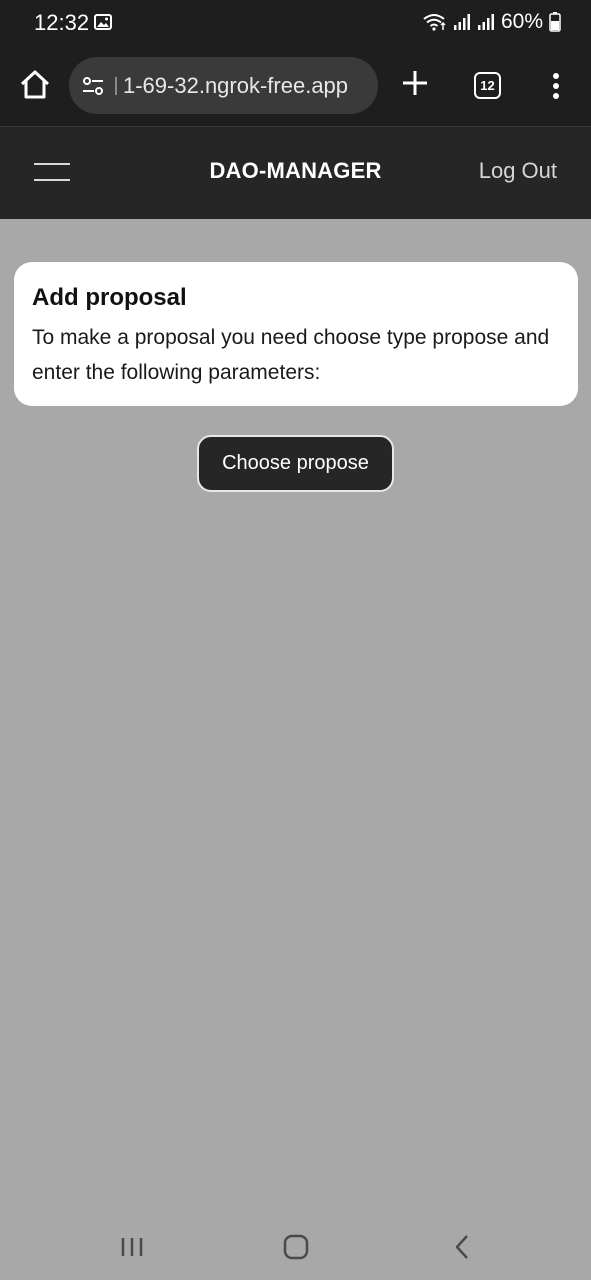 The width and height of the screenshot is (591, 1280). What do you see at coordinates (415, 83) in the screenshot?
I see `plus-icon` at bounding box center [415, 83].